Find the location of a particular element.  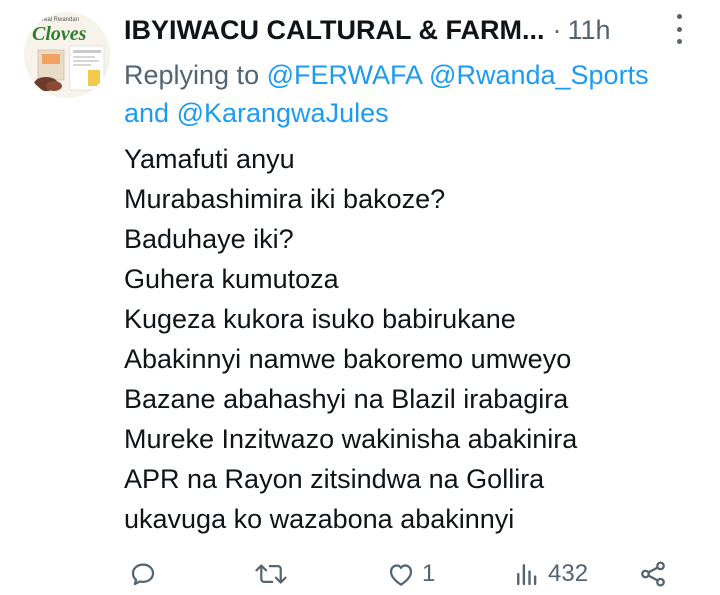

mention-link: @KarangwaJules is located at coordinates (283, 113).